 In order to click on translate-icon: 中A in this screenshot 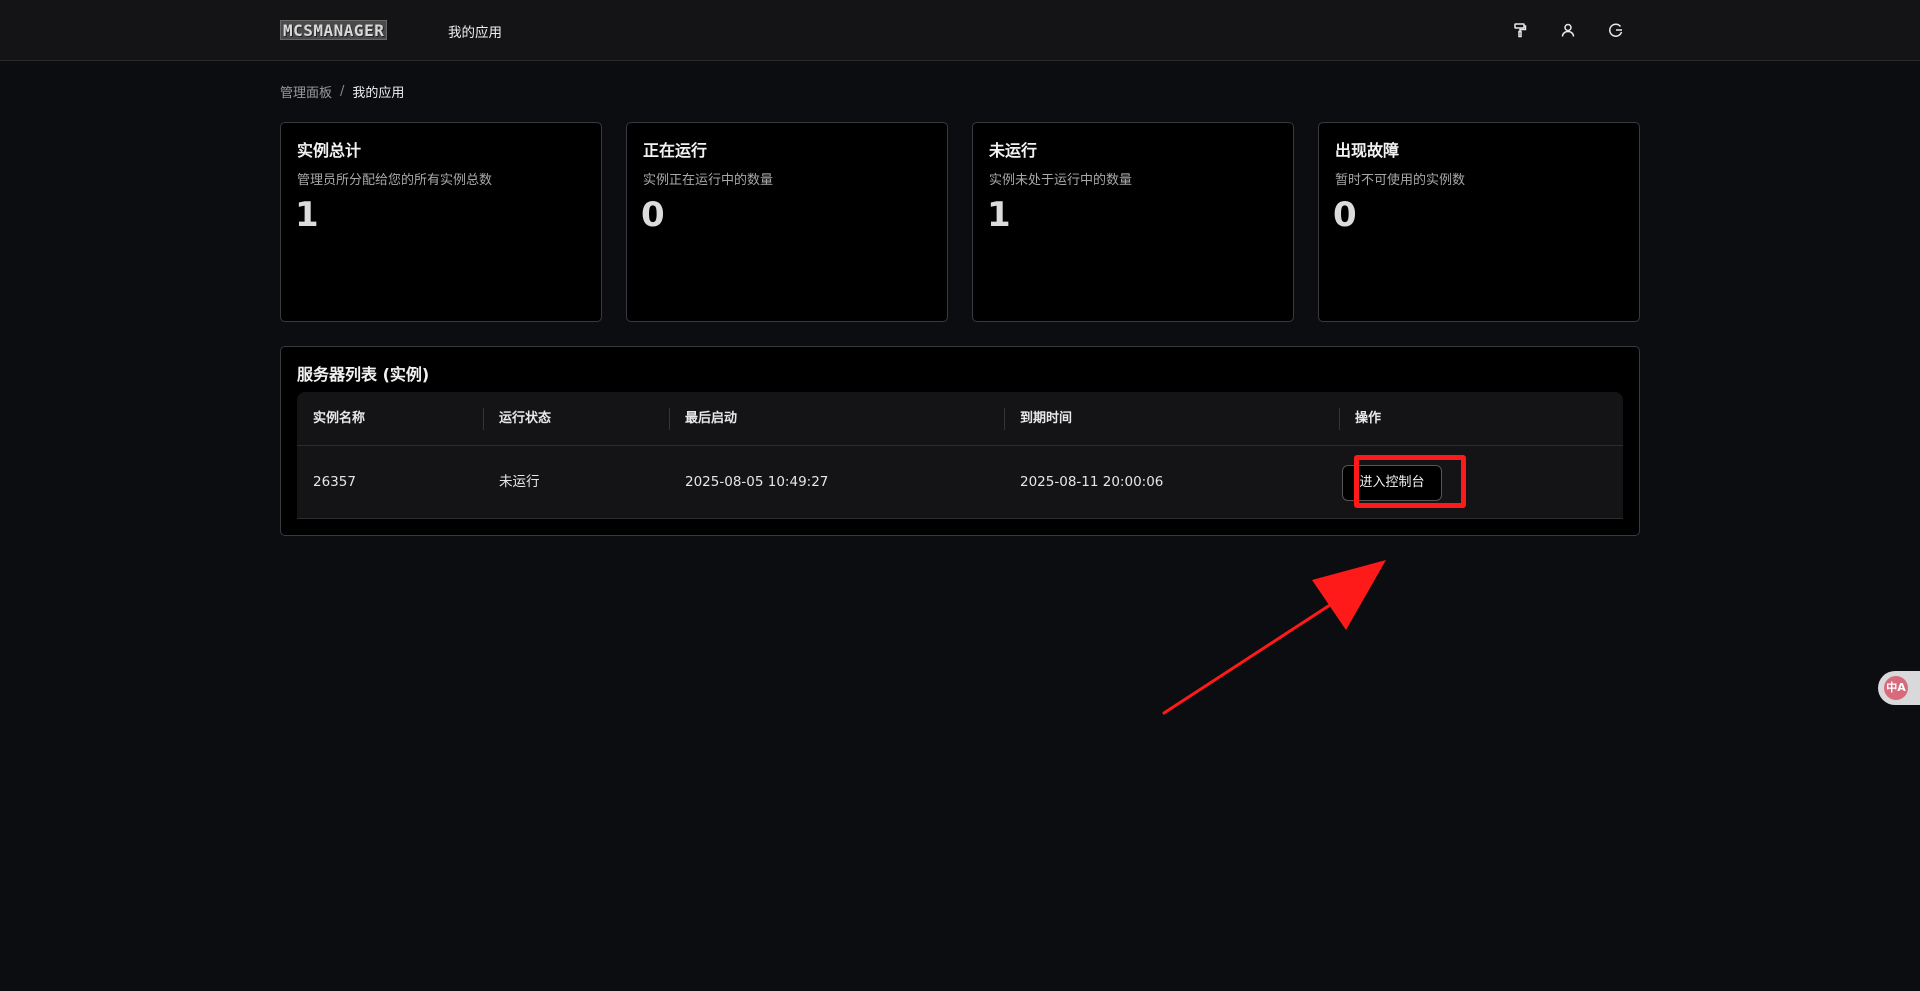, I will do `click(1896, 688)`.